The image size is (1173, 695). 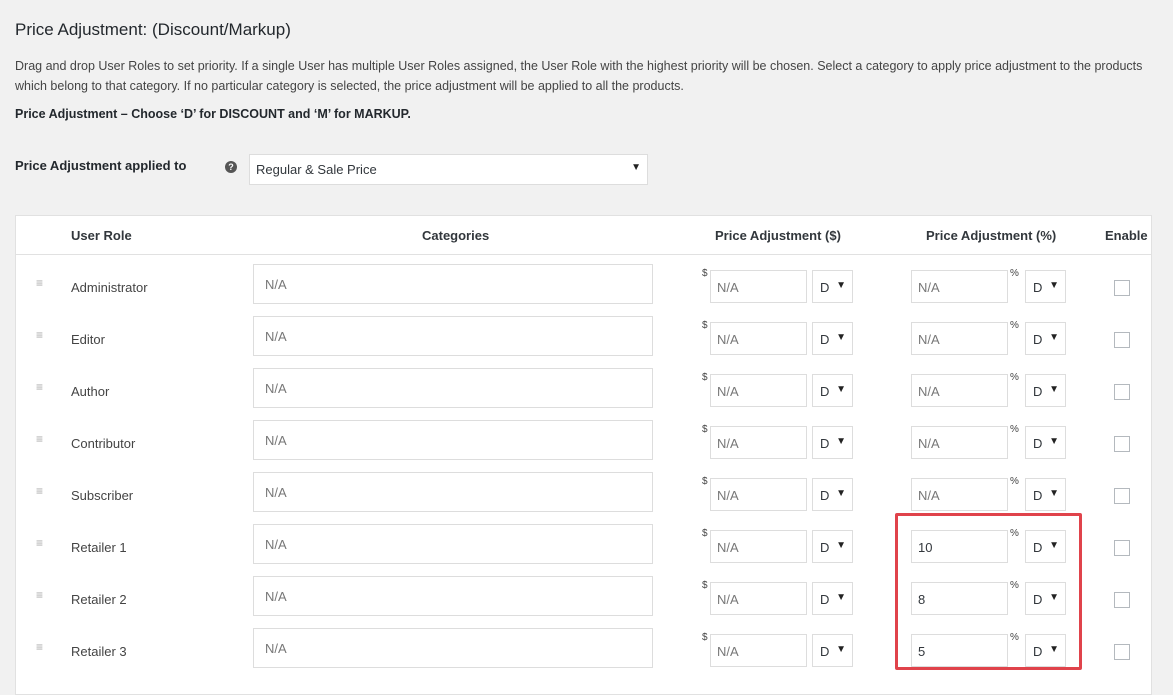 I want to click on table-row: ≡ Author N/A $ N/A D ▼ N/A% D ▼, so click(x=583, y=390).